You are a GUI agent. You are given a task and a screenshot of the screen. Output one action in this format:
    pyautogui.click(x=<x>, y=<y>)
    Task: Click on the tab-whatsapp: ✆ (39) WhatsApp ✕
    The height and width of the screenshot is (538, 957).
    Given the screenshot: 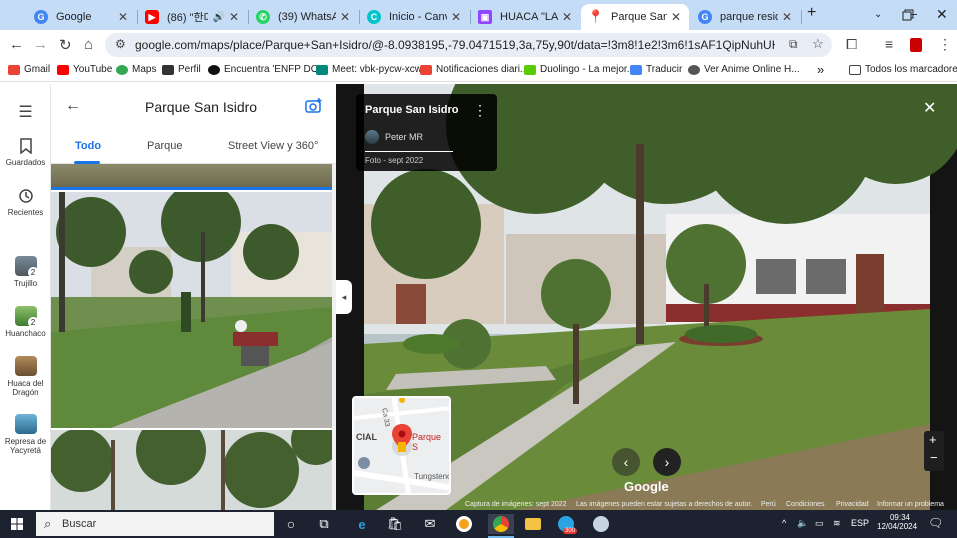 What is the action you would take?
    pyautogui.click(x=303, y=17)
    